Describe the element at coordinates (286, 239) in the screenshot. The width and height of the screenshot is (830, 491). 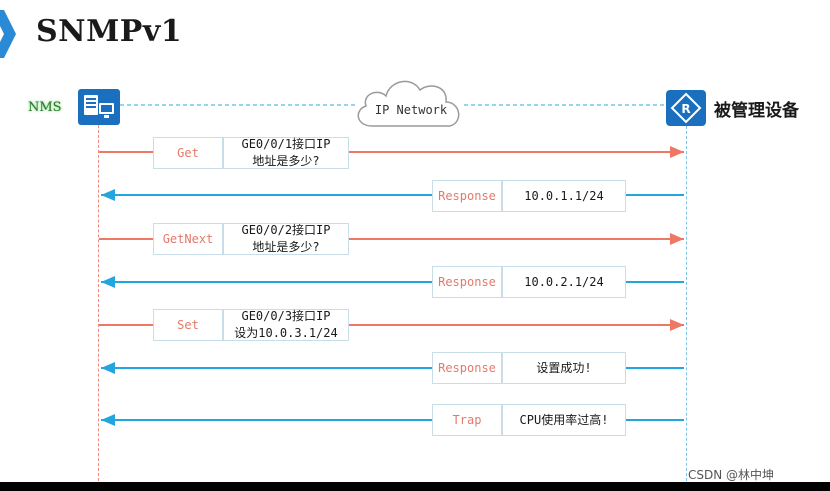
I see `content-box: GE0/0/2接口IP 地址是多少?` at that location.